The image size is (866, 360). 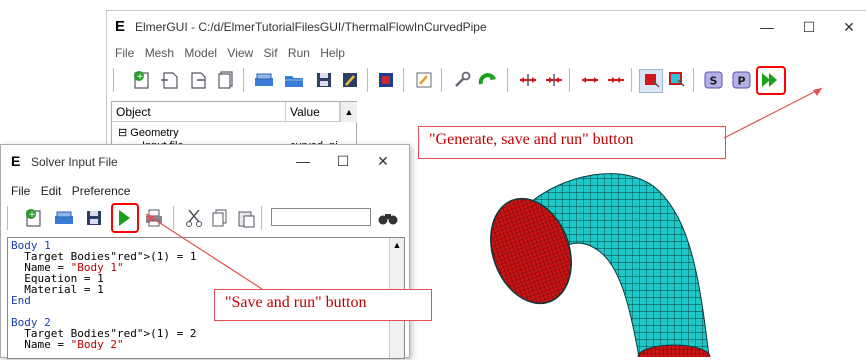 I want to click on divide-icon, so click(x=590, y=80).